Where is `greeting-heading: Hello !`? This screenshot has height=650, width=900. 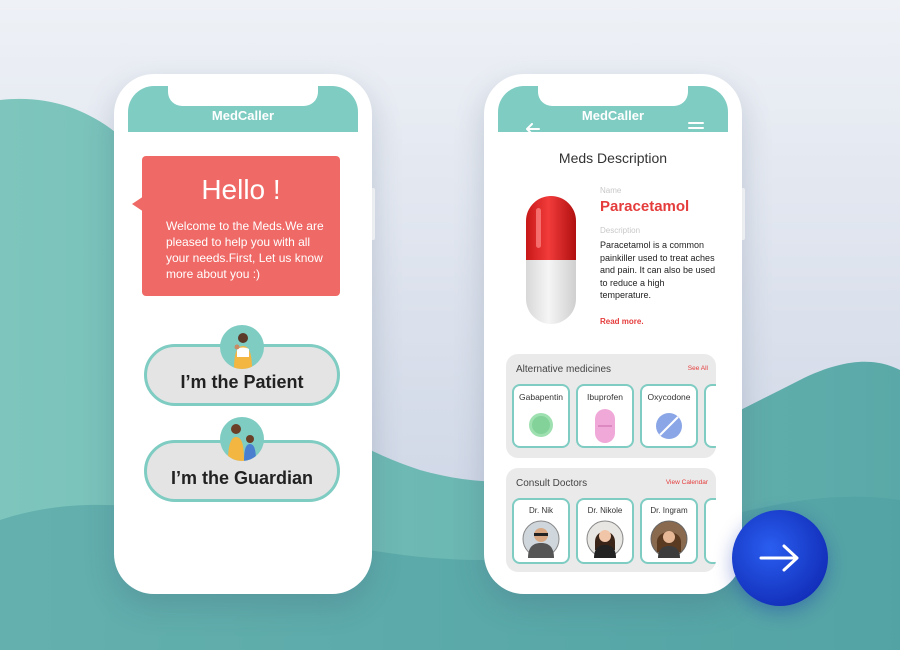 greeting-heading: Hello ! is located at coordinates (241, 189).